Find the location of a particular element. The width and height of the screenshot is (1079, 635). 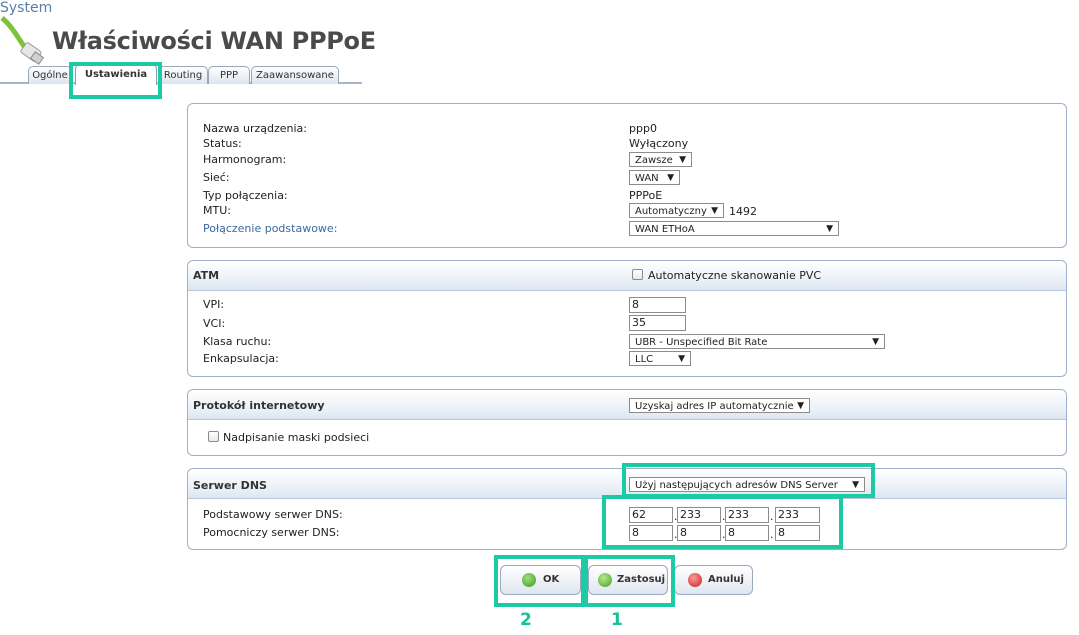

traffic-class-label: Klasa ruchu: is located at coordinates (237, 341).